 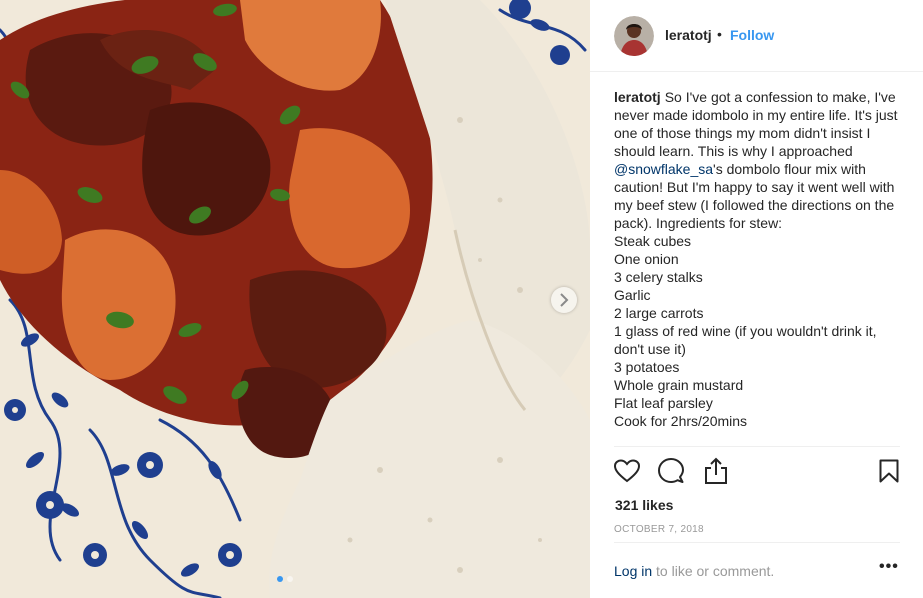 I want to click on login-prompt: Log in to like or comment., so click(x=694, y=571).